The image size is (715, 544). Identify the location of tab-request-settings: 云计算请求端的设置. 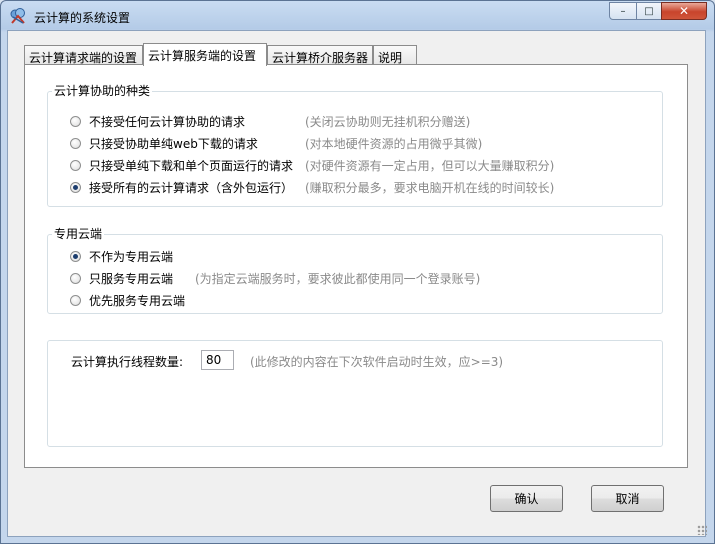
(83, 55).